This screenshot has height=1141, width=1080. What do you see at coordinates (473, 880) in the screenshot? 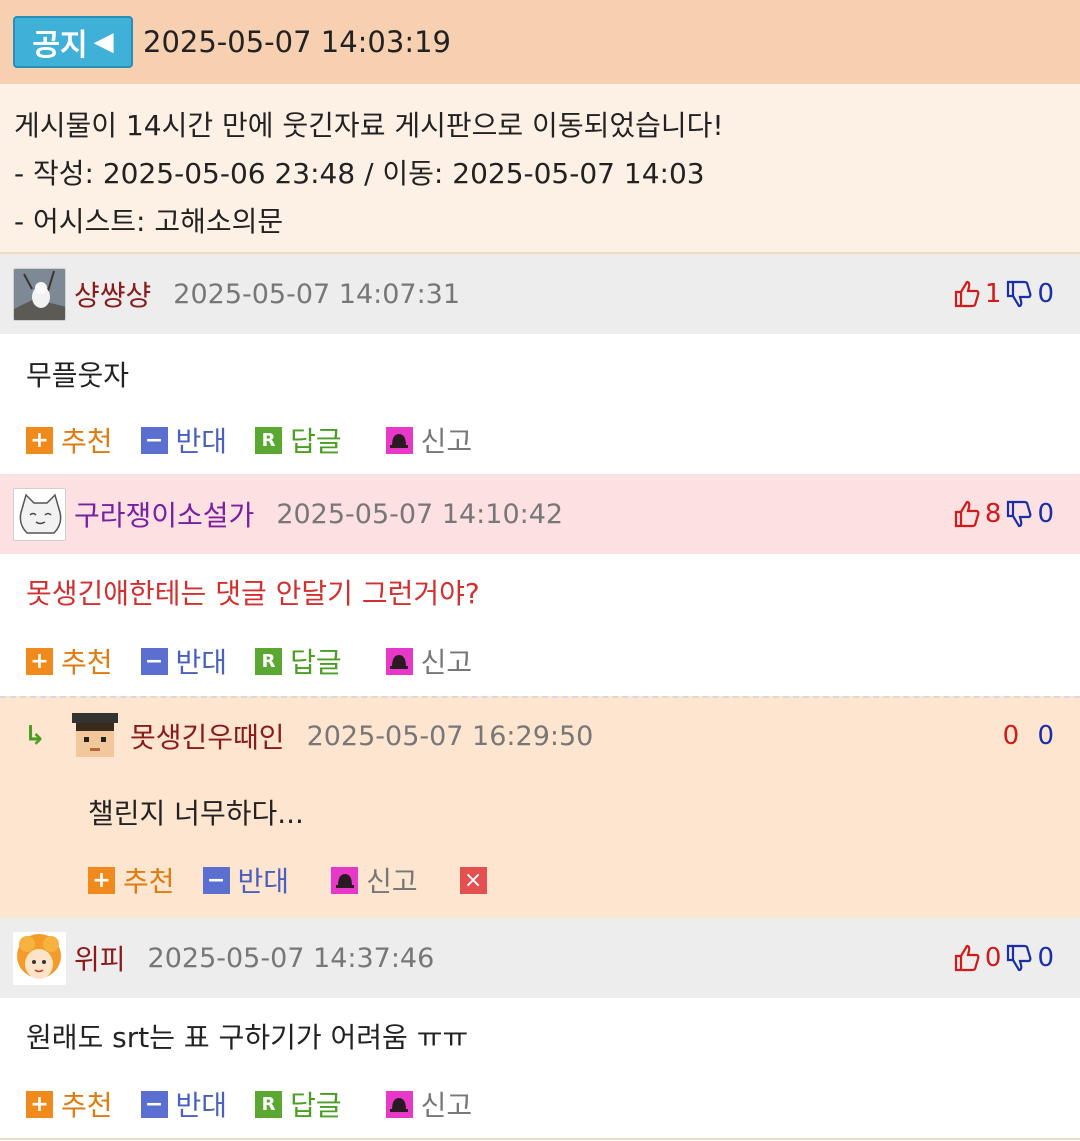
I see `close-icon: ×` at bounding box center [473, 880].